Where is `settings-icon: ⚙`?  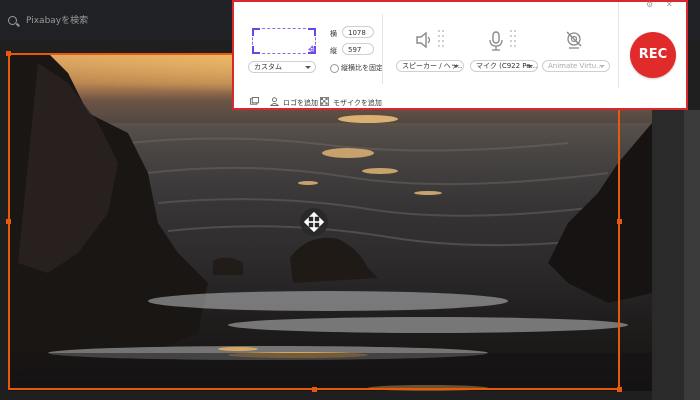
settings-icon: ⚙ is located at coordinates (649, 4).